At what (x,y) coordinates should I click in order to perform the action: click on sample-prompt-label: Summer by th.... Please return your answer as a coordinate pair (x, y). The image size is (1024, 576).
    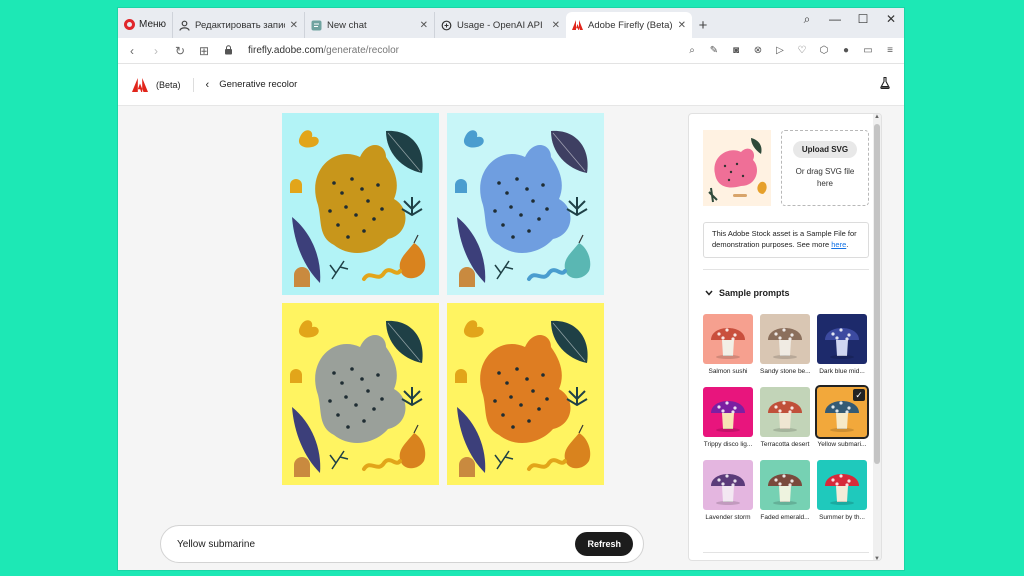
    Looking at the image, I should click on (842, 517).